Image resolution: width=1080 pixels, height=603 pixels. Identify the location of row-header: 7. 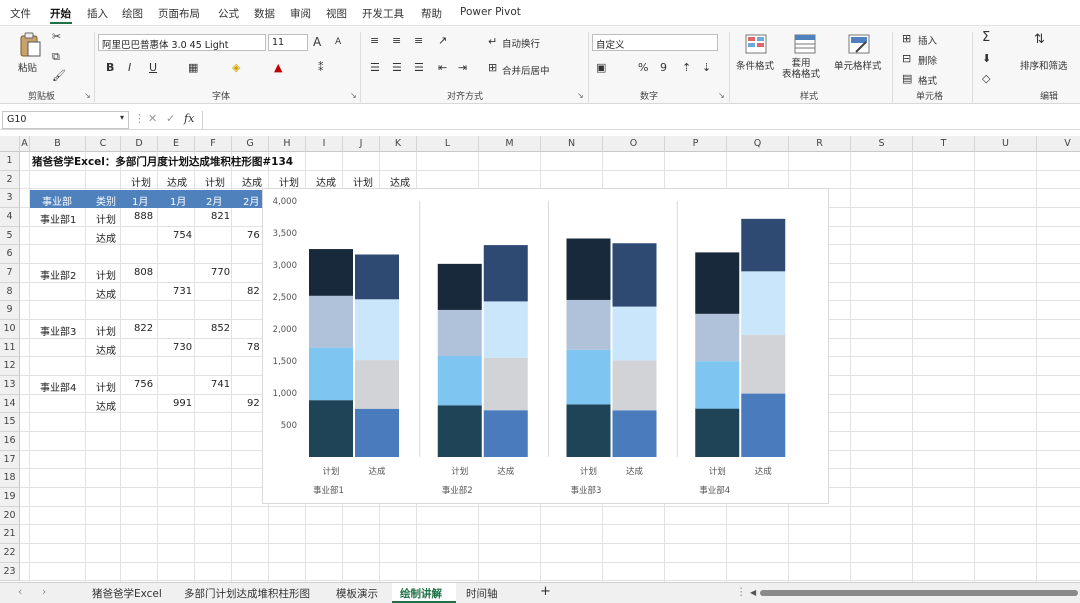
(10, 273).